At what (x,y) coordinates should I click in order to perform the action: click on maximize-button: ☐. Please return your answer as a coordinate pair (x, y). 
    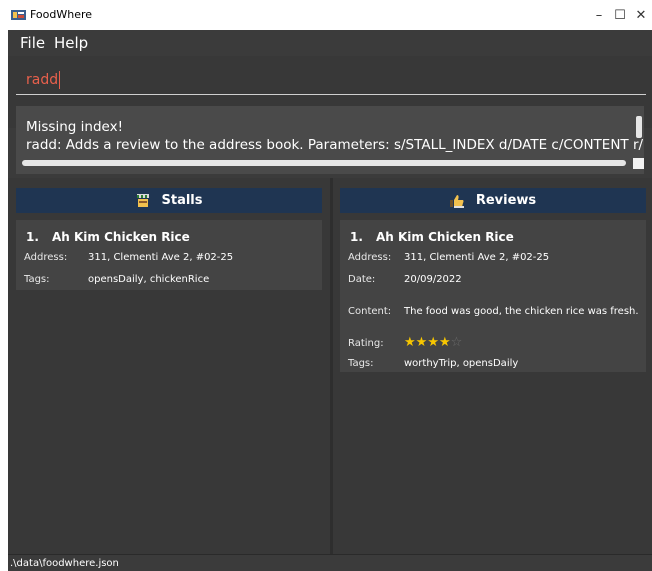
    Looking at the image, I should click on (602, 15).